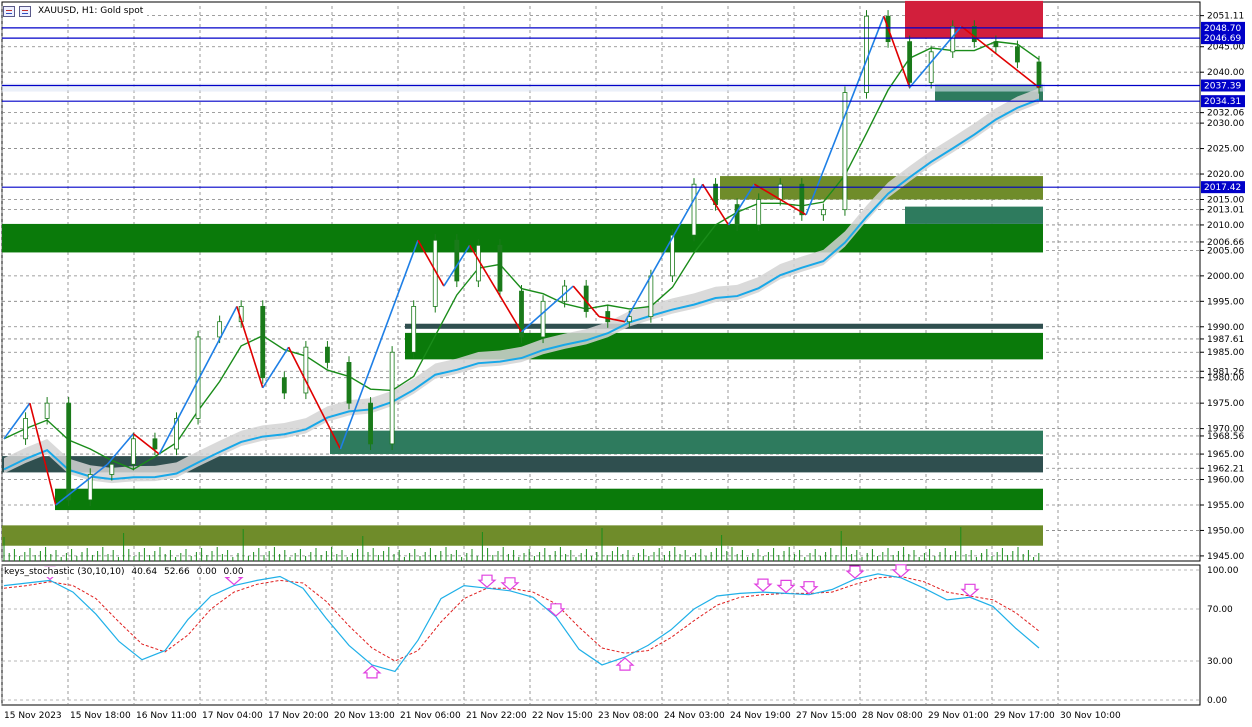 The image size is (1252, 727). I want to click on price-axis-label: 1962.21, so click(1225, 469).